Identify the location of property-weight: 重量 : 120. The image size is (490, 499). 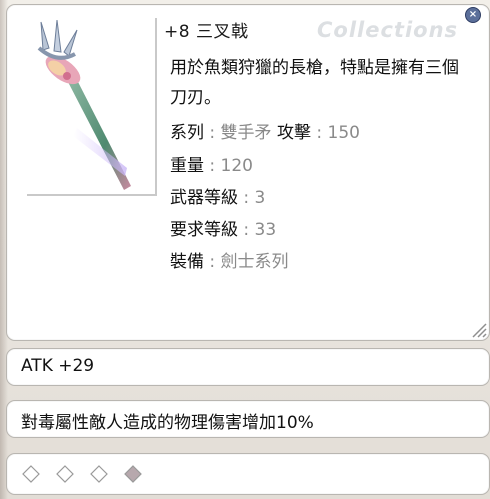
(211, 166).